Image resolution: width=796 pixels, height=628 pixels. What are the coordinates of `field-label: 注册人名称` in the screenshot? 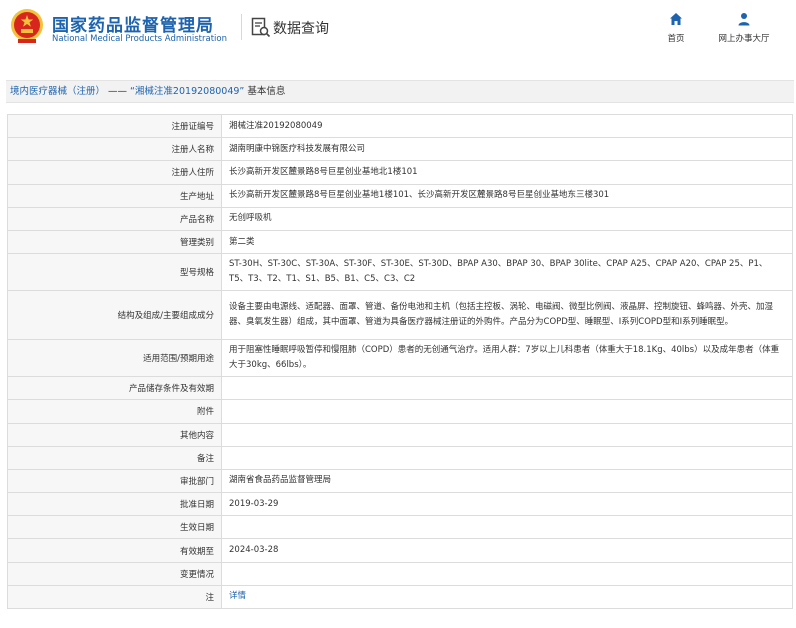 It's located at (114, 149).